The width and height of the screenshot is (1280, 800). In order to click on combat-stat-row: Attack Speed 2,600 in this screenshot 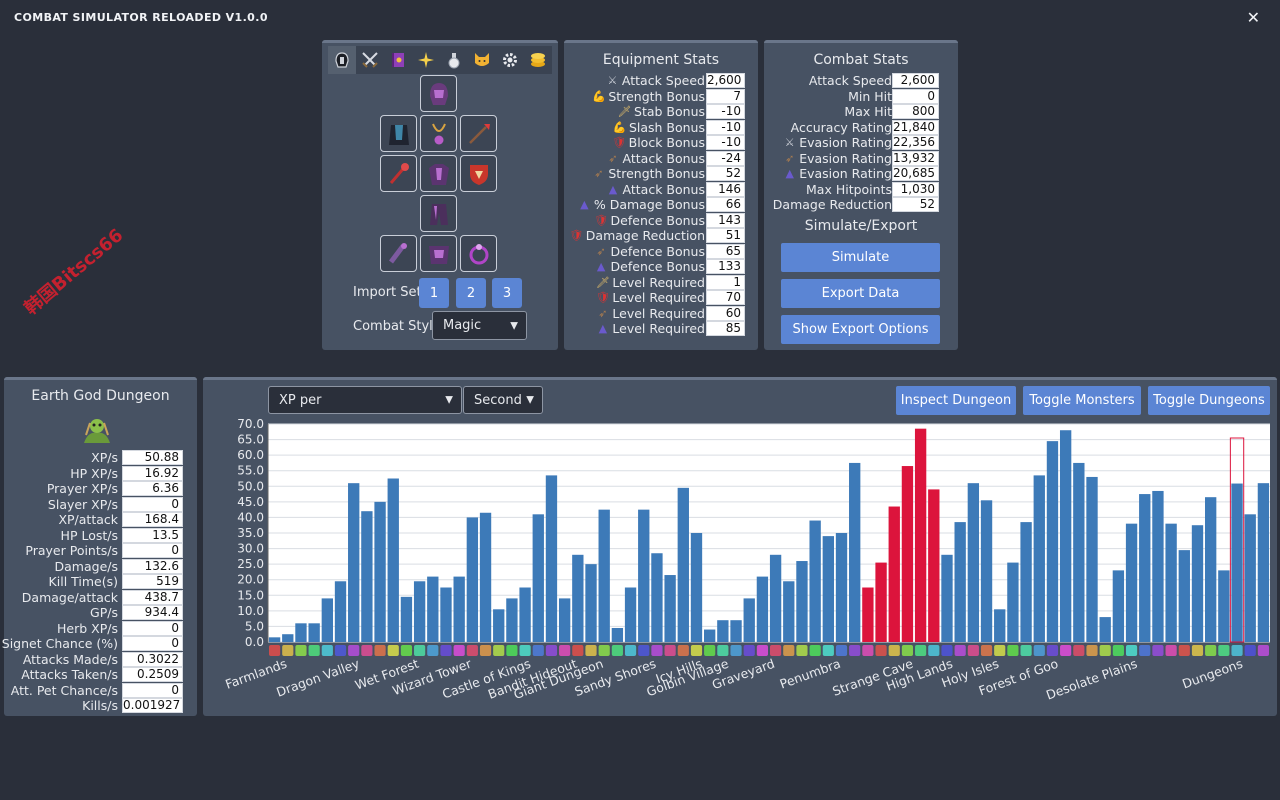, I will do `click(861, 81)`.